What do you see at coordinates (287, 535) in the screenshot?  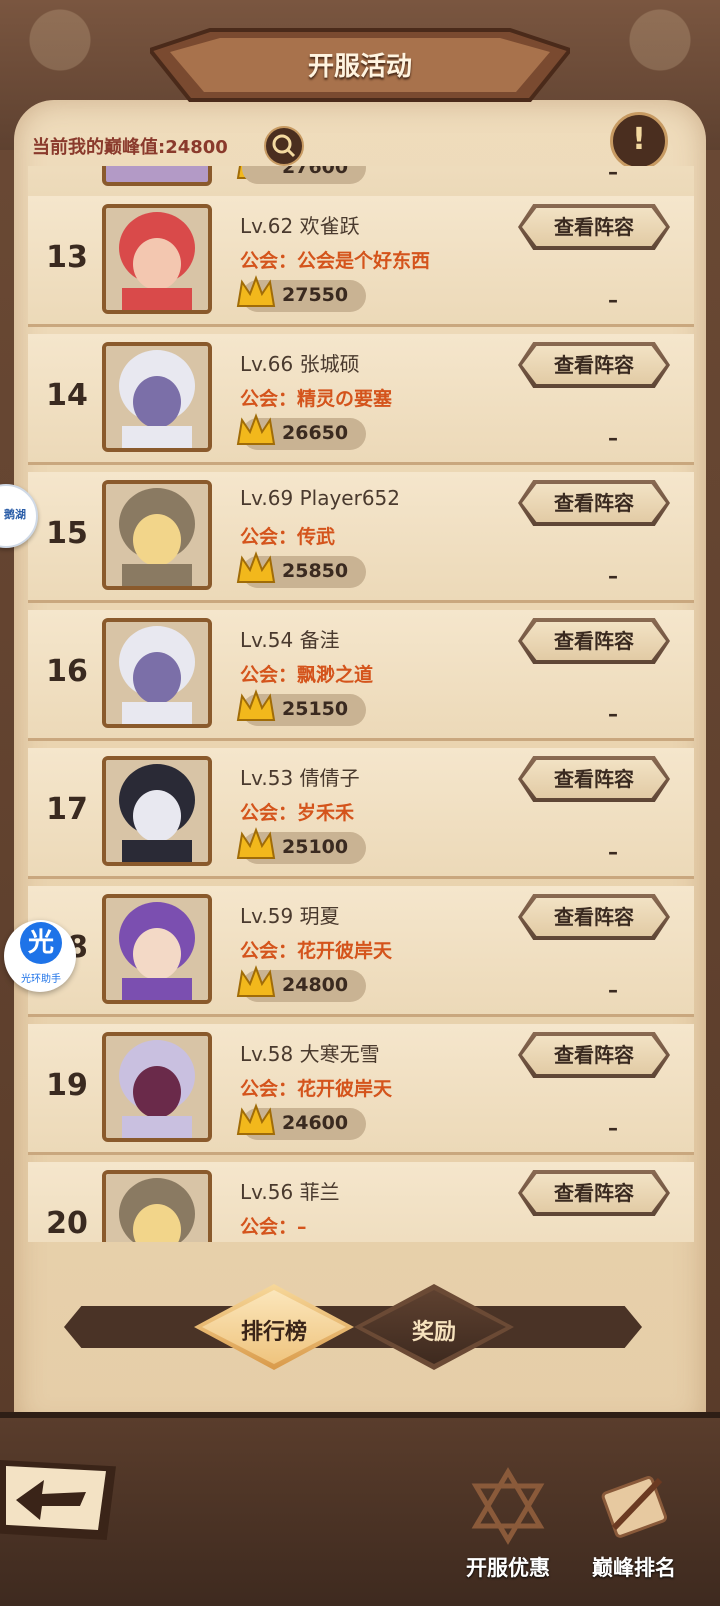 I see `player-guild: 公会：传武` at bounding box center [287, 535].